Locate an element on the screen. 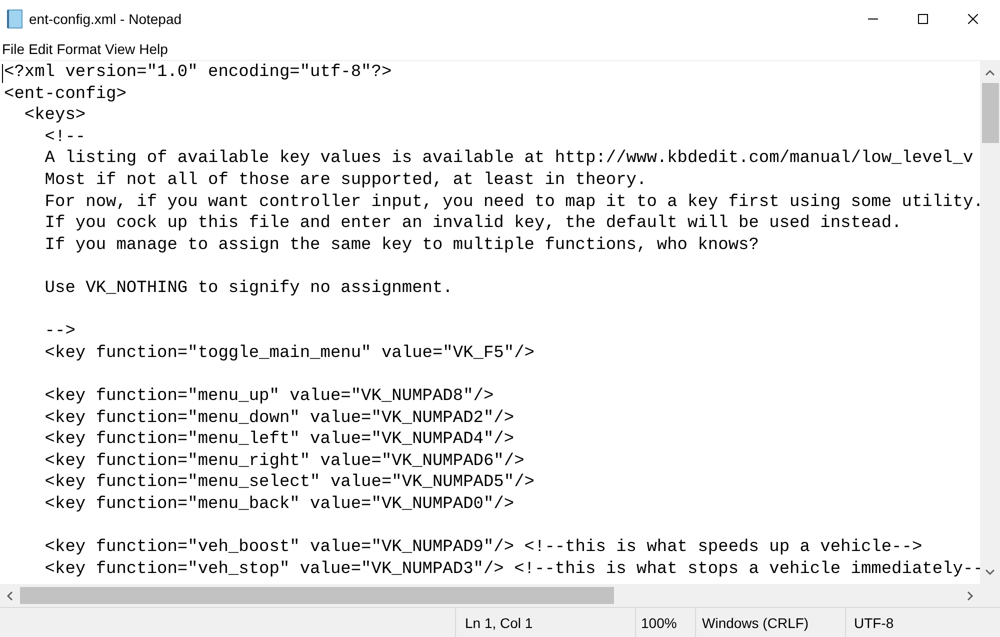 The height and width of the screenshot is (637, 1000). code-line: <key function="menu_right" value="VK_NUMPAD6"/> is located at coordinates (284, 461).